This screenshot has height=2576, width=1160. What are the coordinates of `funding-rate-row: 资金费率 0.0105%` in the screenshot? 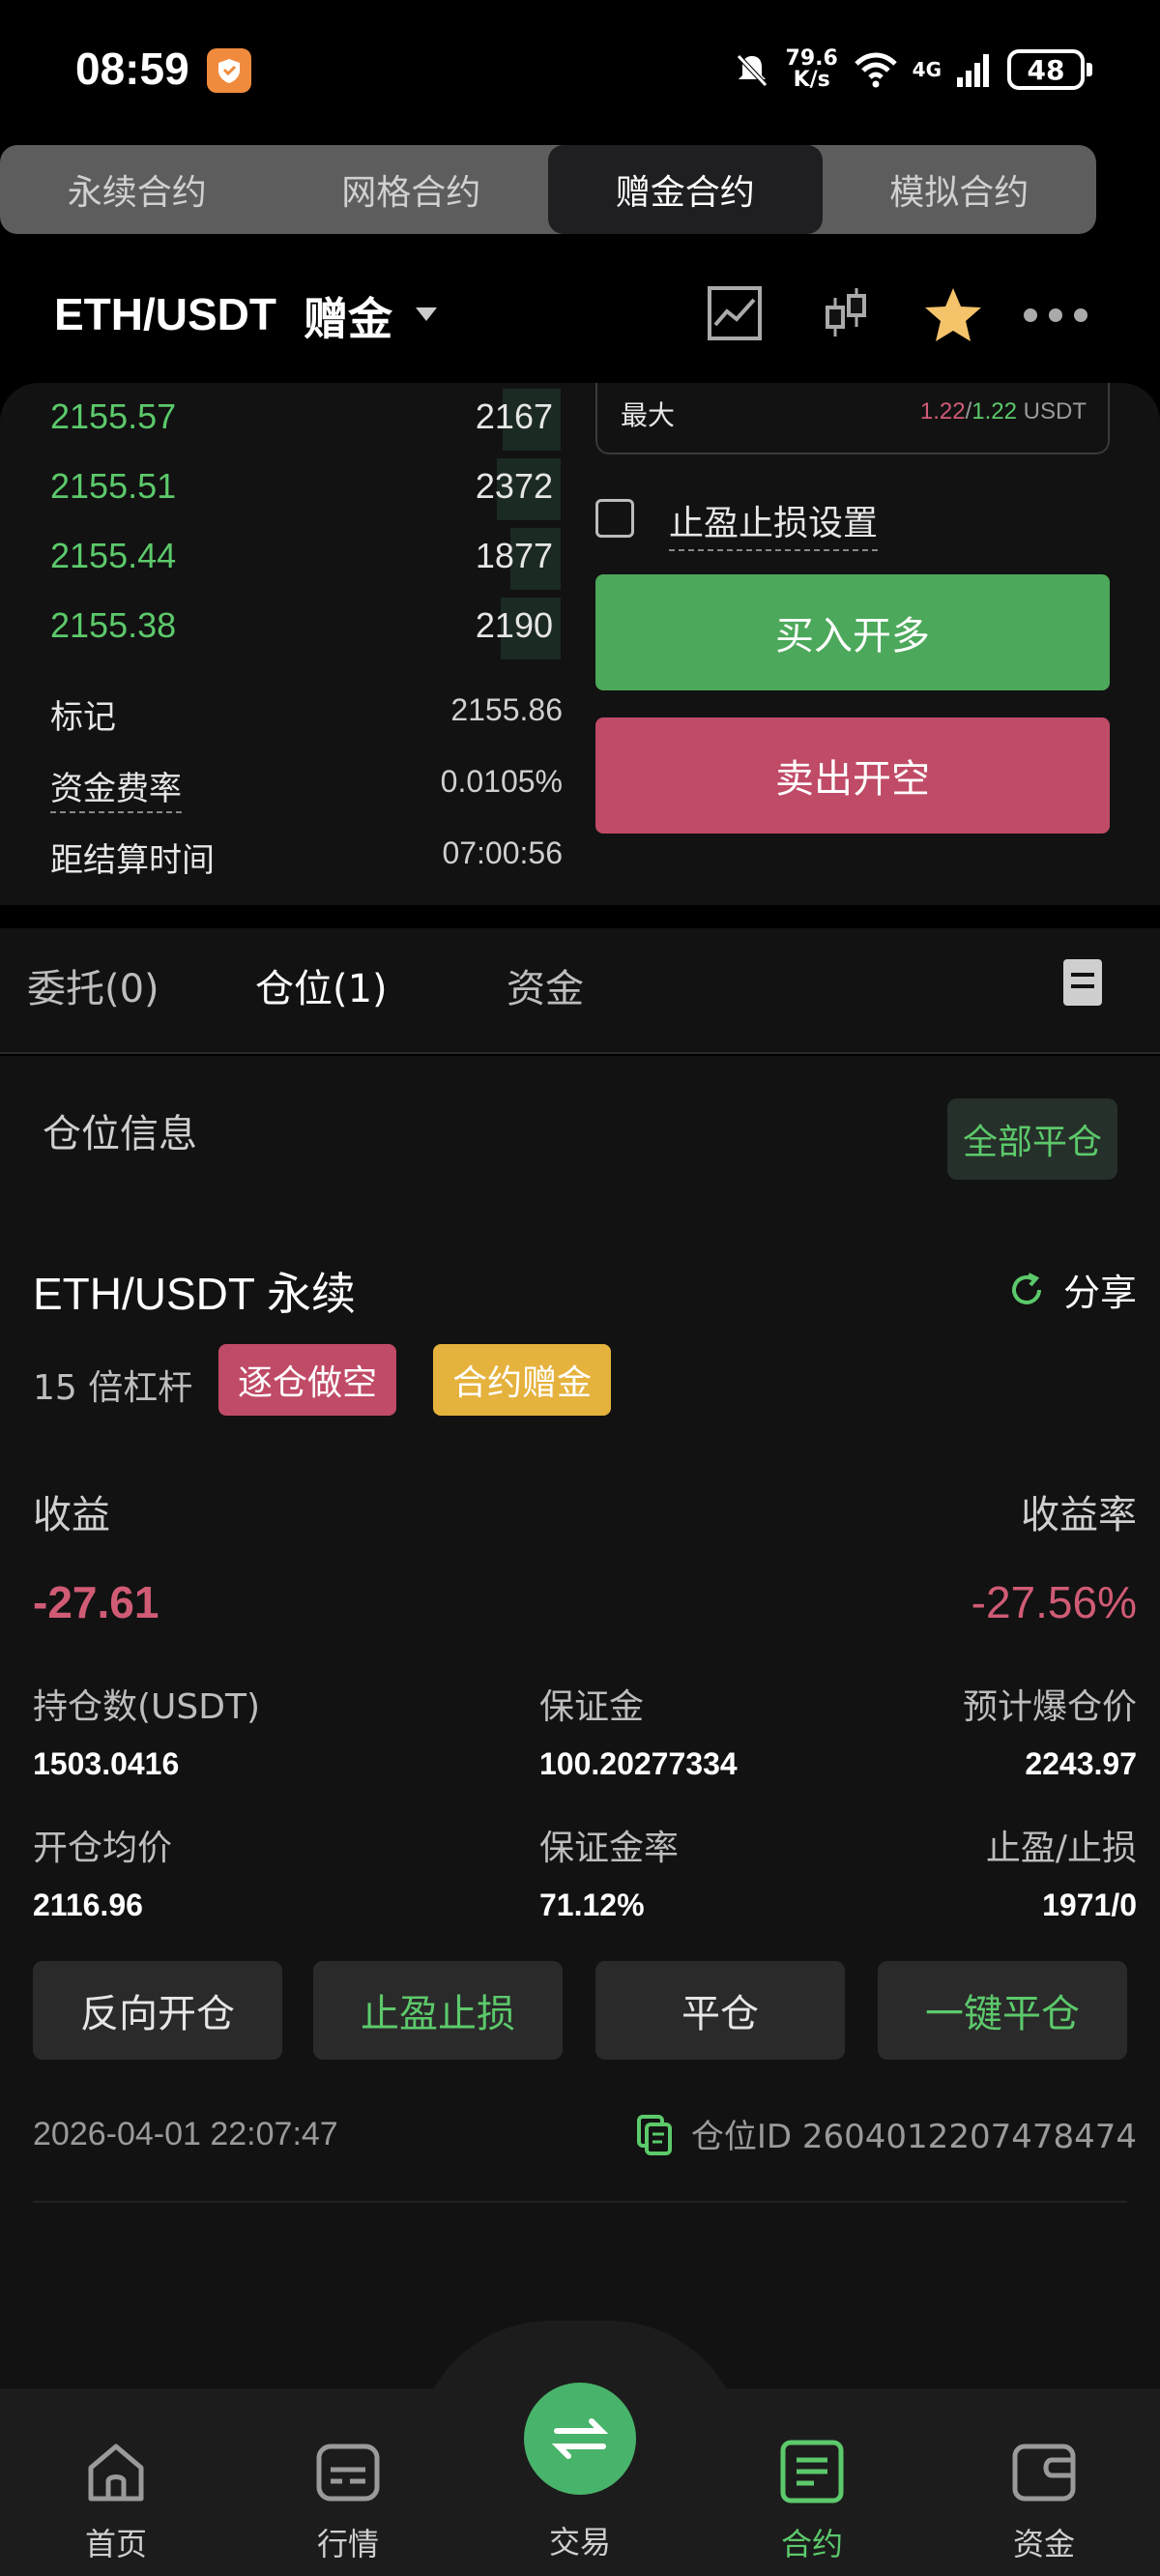 It's located at (285, 782).